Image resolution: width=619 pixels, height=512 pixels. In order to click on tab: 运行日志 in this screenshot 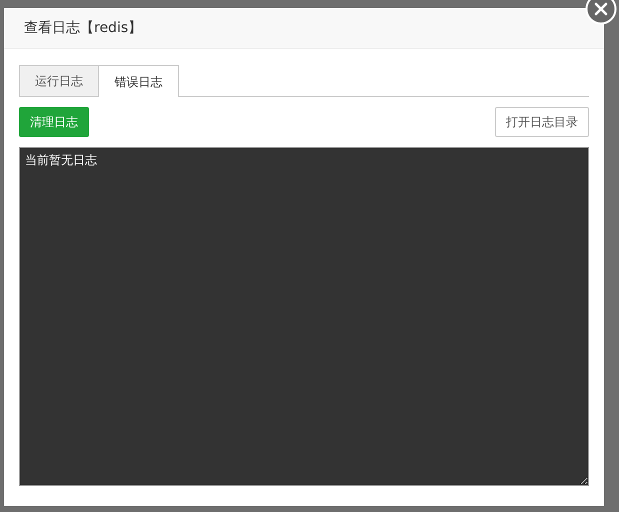, I will do `click(59, 80)`.